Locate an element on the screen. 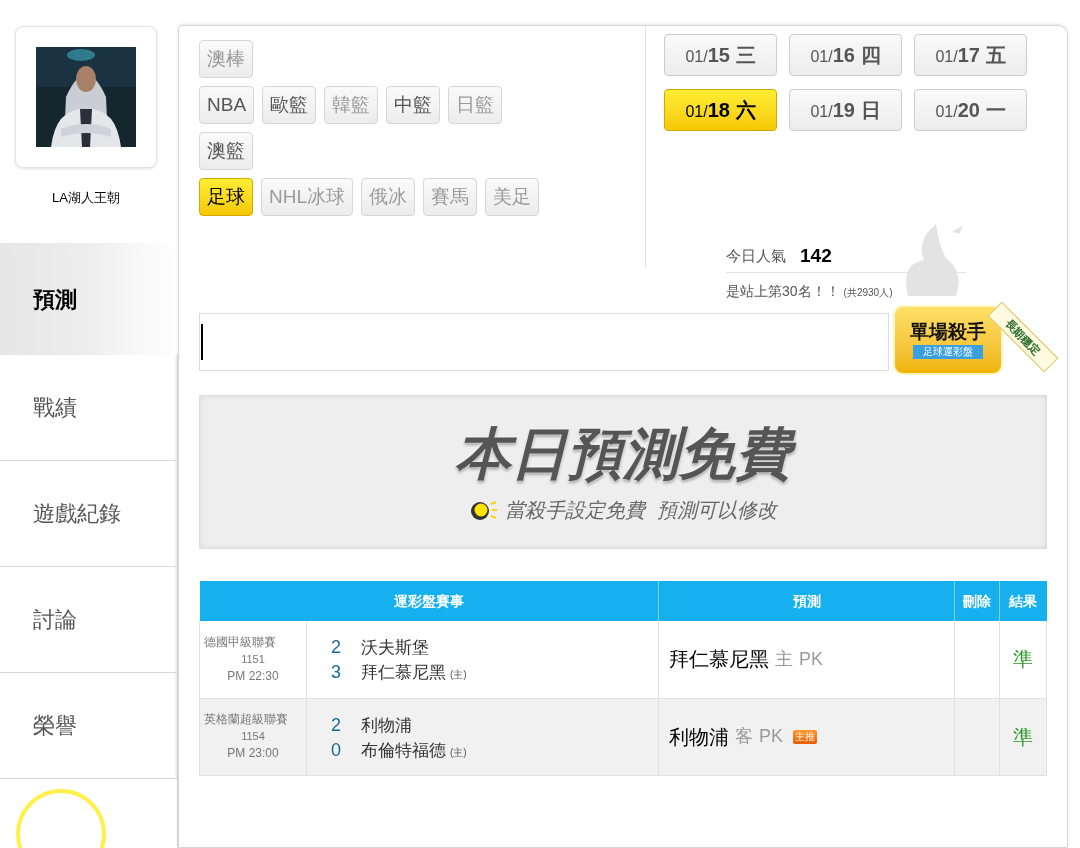 The height and width of the screenshot is (848, 1080). rank-text: 是站上第30名！！ is located at coordinates (783, 291).